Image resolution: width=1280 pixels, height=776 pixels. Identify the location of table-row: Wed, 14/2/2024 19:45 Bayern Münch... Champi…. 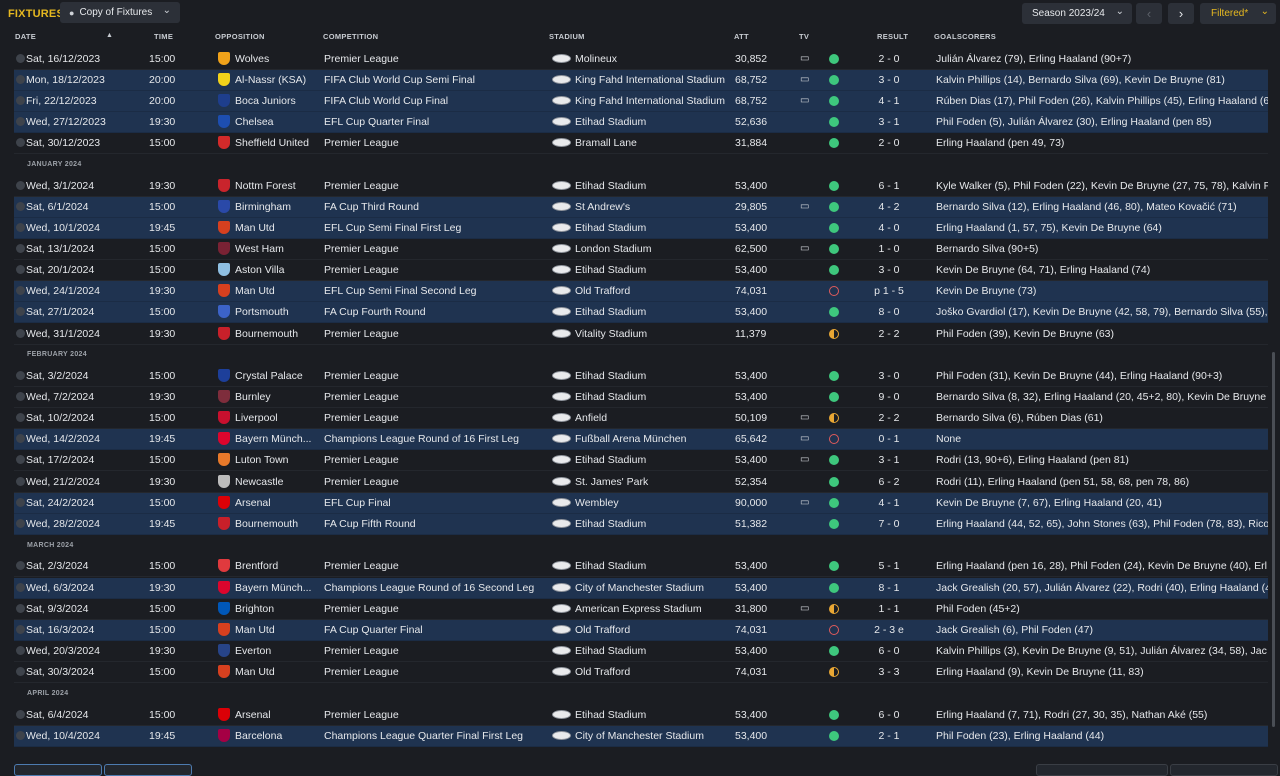
(641, 439).